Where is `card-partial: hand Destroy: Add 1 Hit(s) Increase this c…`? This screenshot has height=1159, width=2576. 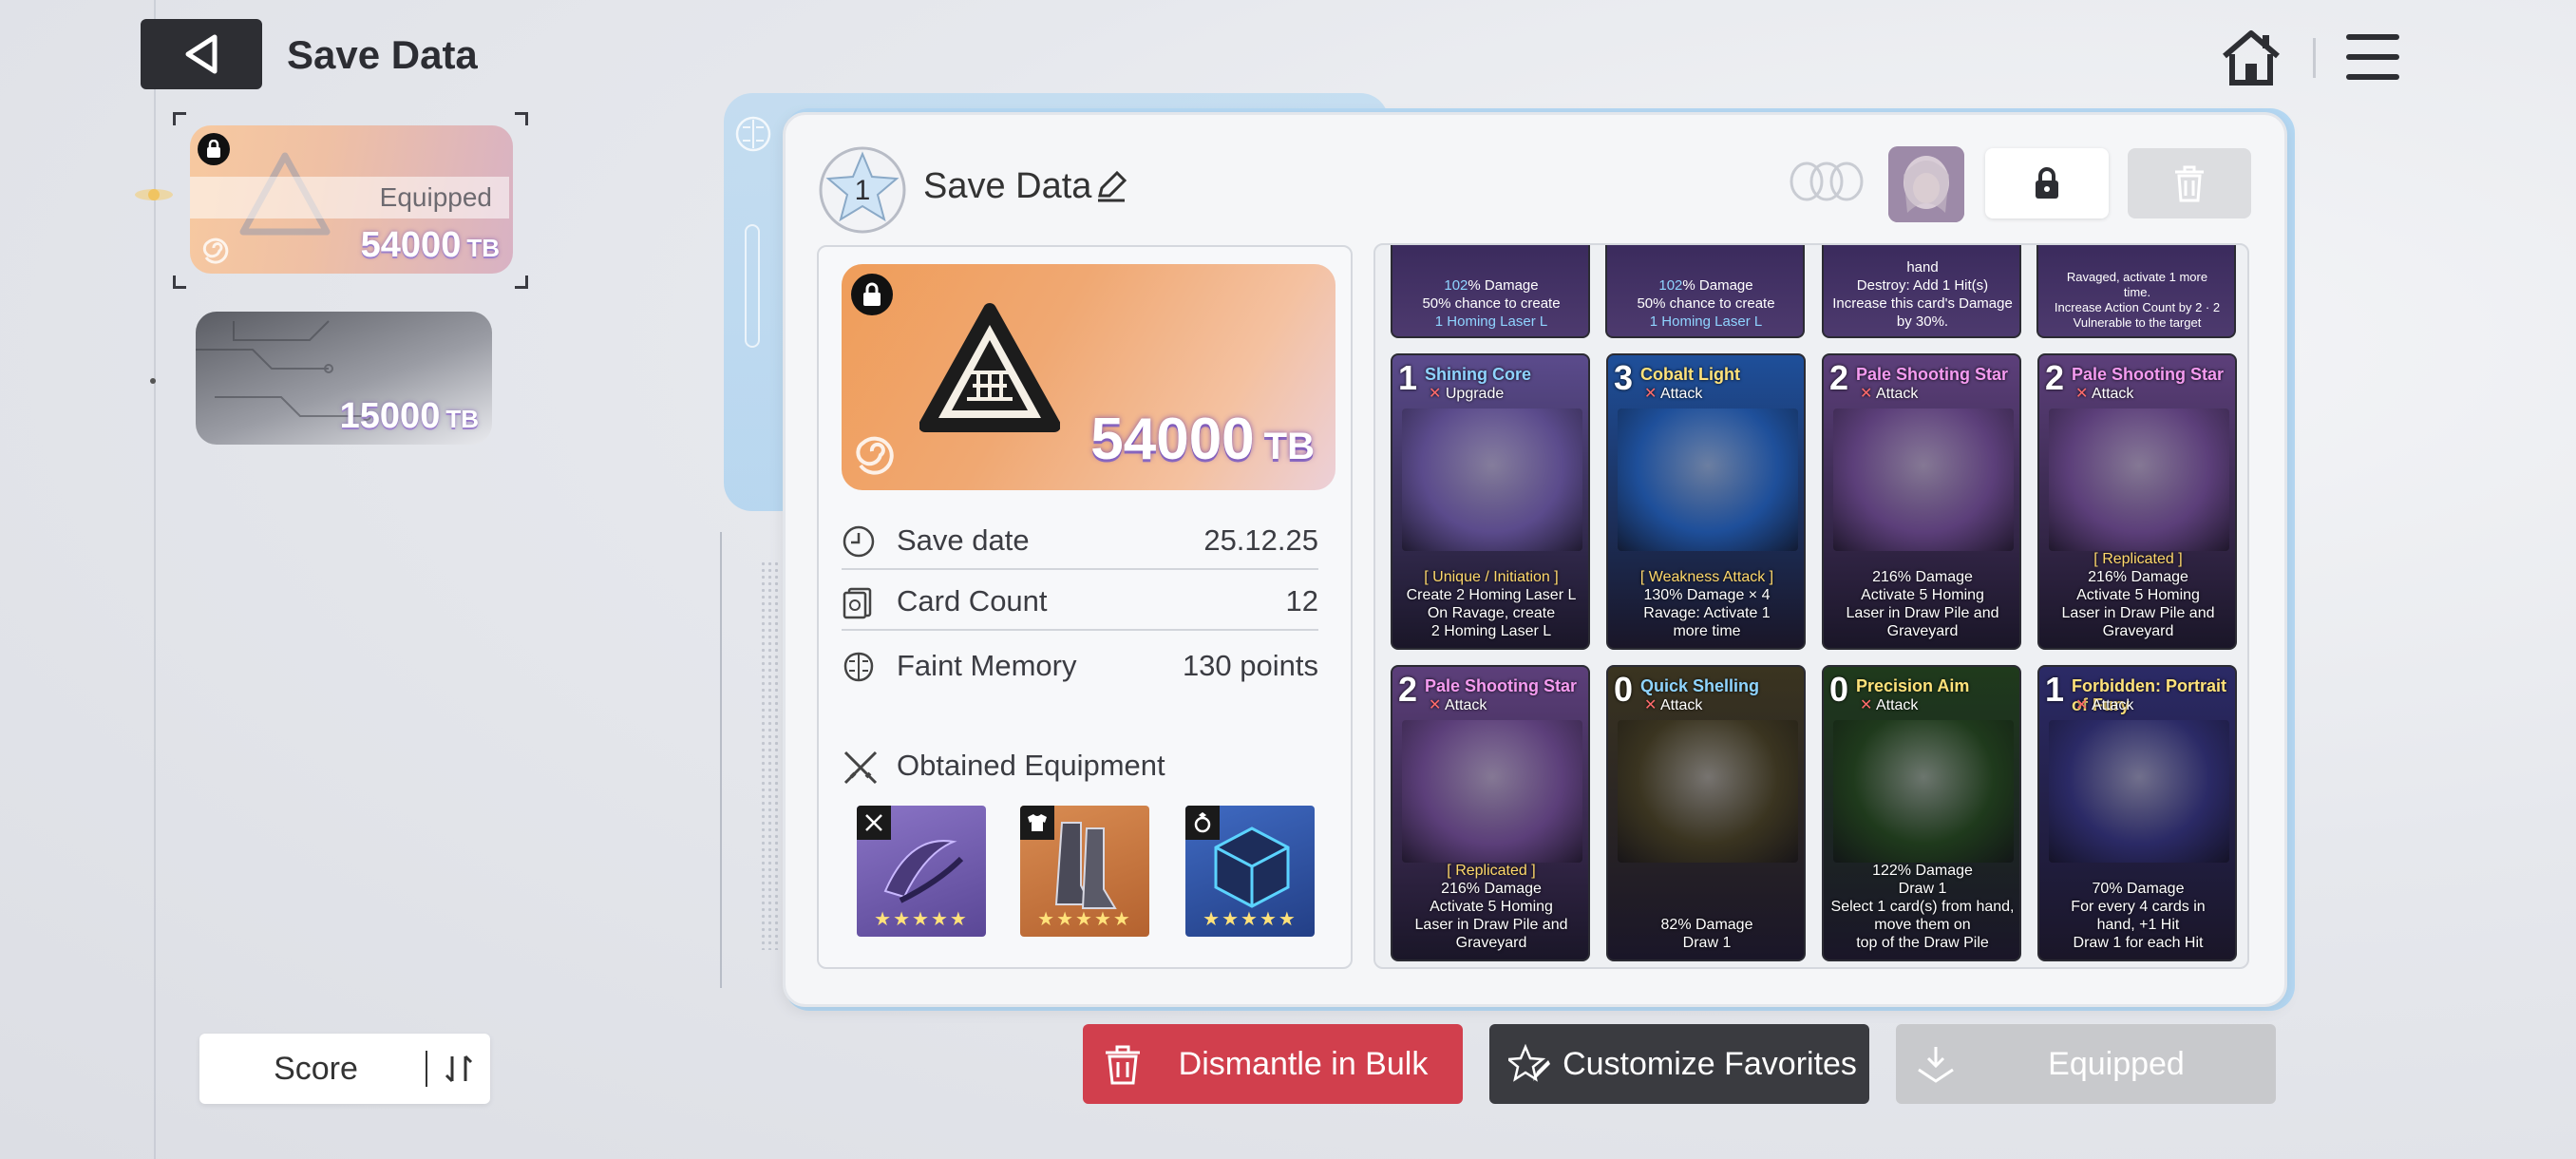 card-partial: hand Destroy: Add 1 Hit(s) Increase this c… is located at coordinates (1921, 291).